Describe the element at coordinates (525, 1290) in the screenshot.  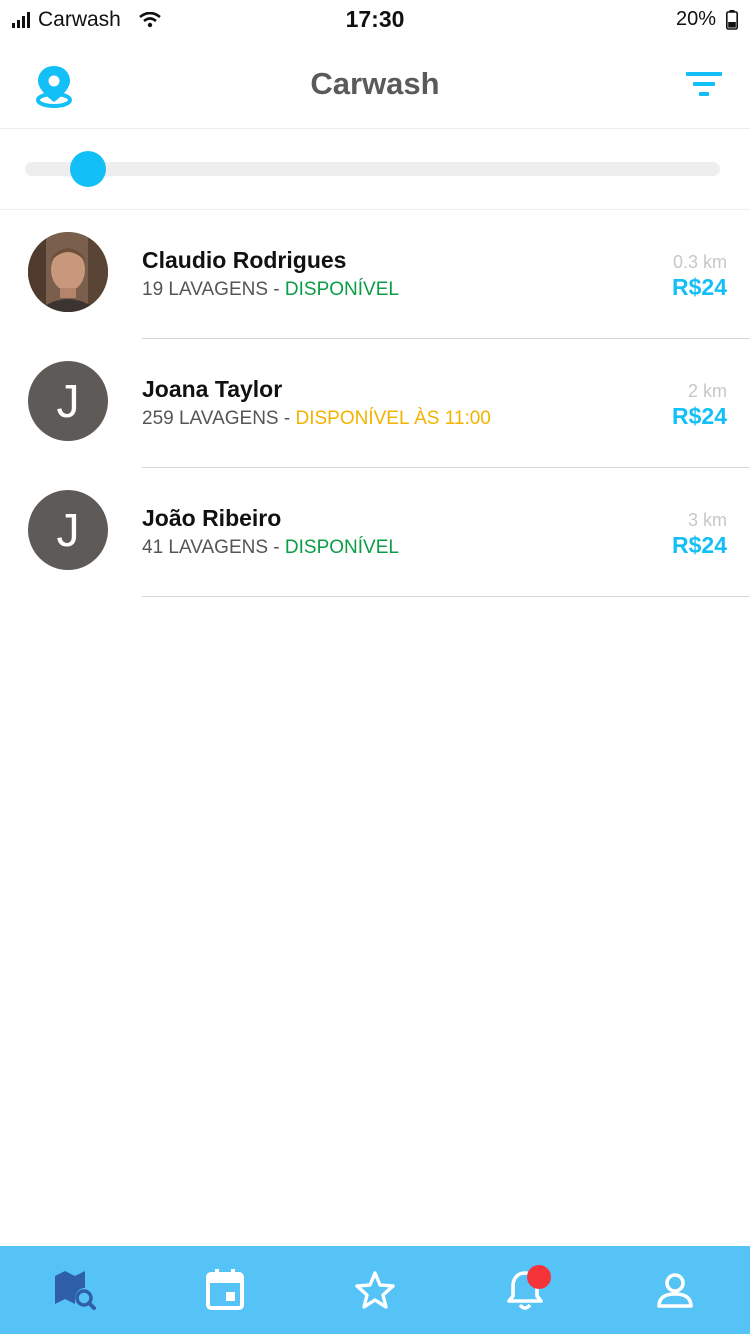
I see `tab-notifications` at that location.